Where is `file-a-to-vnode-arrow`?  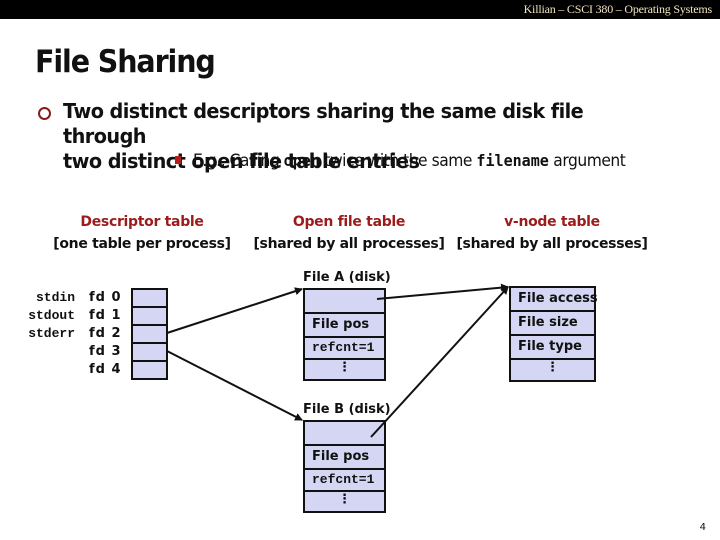
file-a-to-vnode-arrow is located at coordinates (442, 291).